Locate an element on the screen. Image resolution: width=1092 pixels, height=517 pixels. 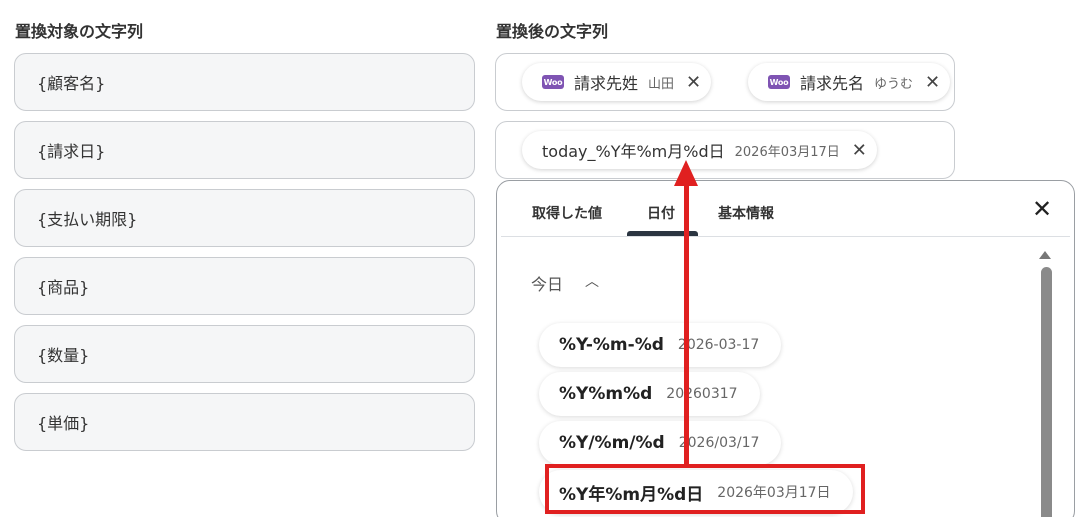
dest-field-invoice-date: today_%Y年%m月%d日 2026年03月17日 ✕ is located at coordinates (725, 150).